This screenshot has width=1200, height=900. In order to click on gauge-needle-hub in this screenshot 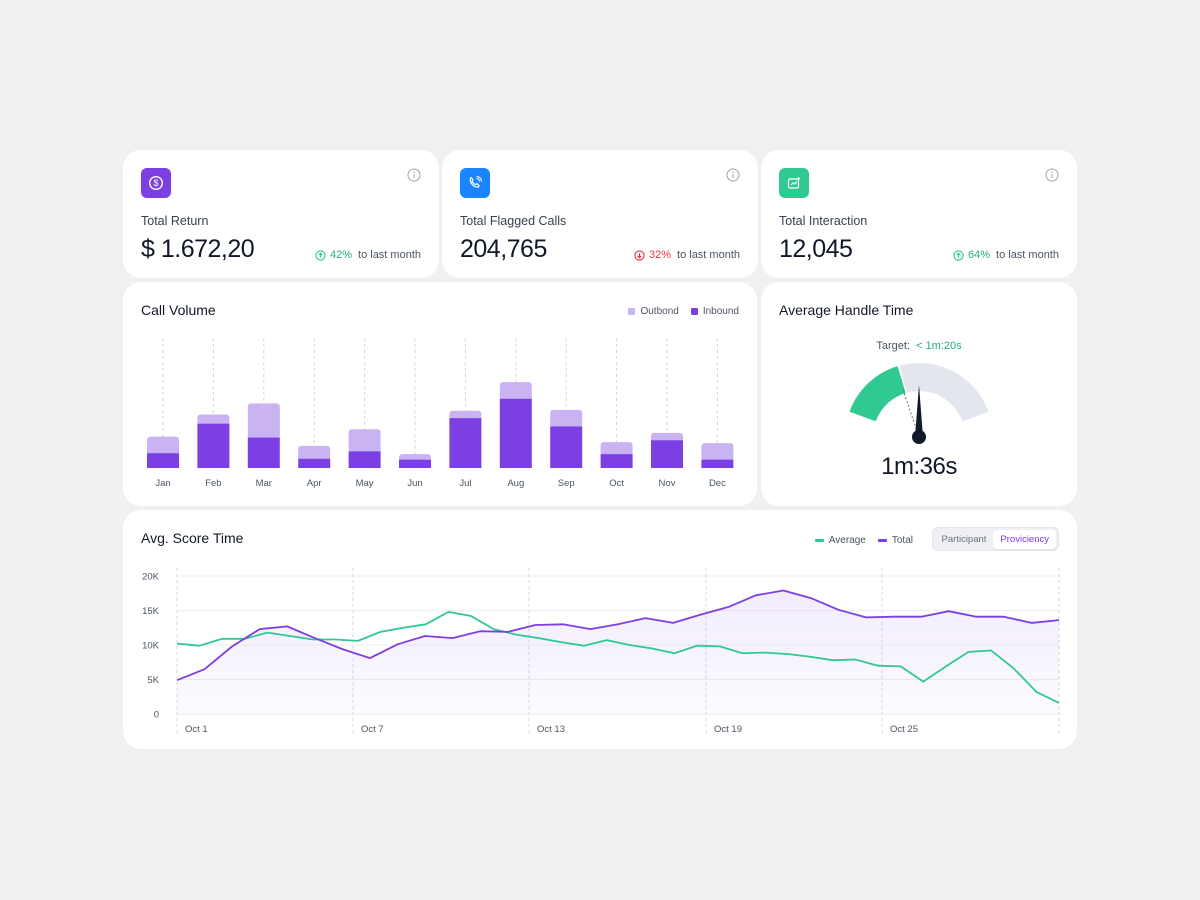, I will do `click(919, 437)`.